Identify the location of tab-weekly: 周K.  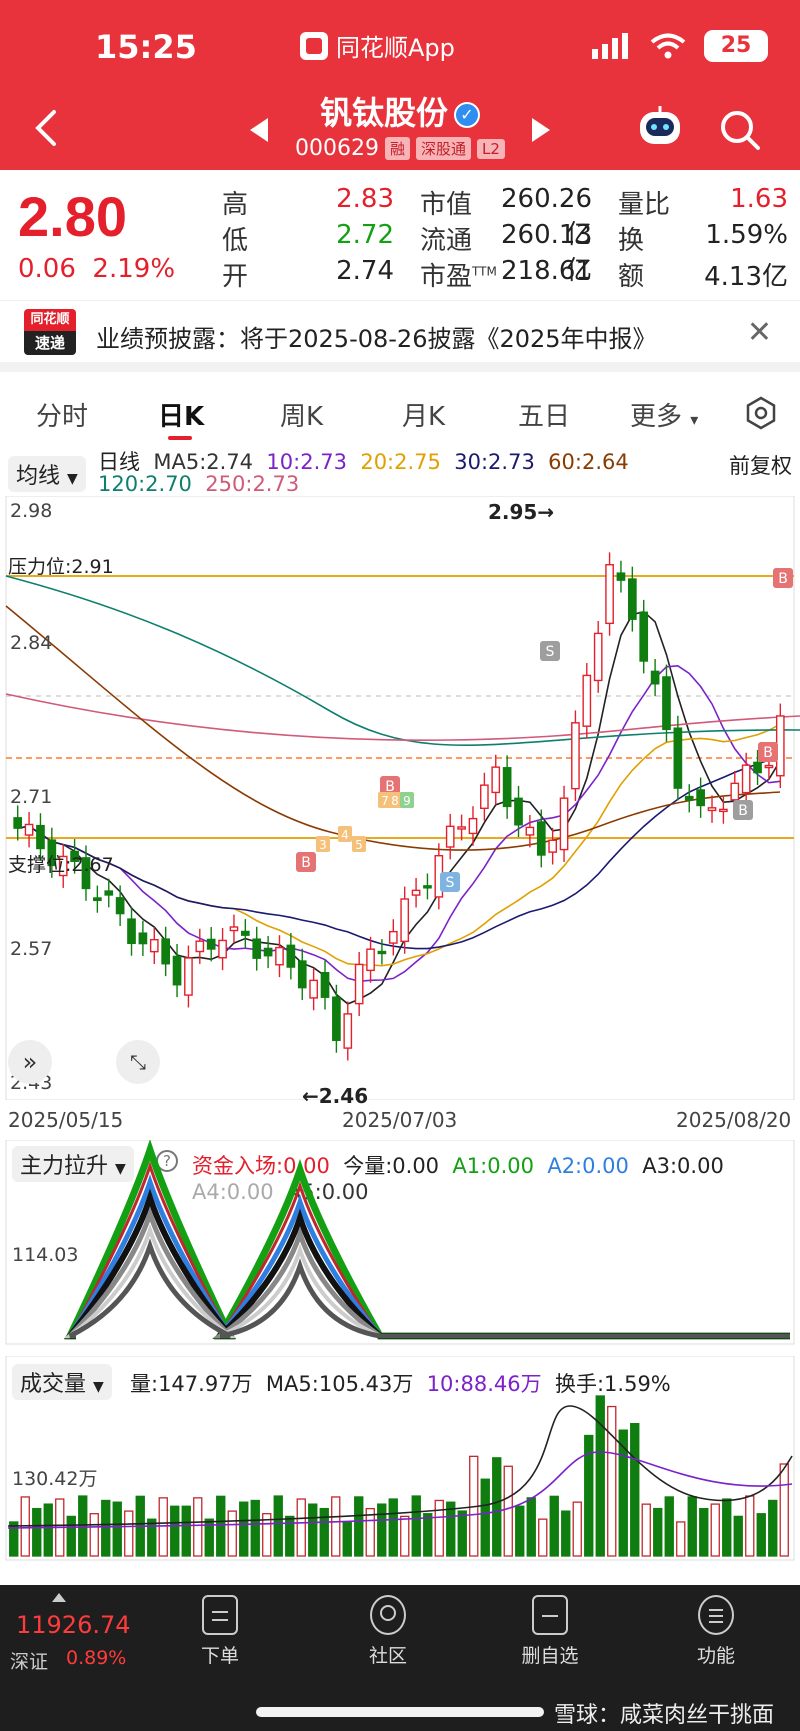
(301, 414).